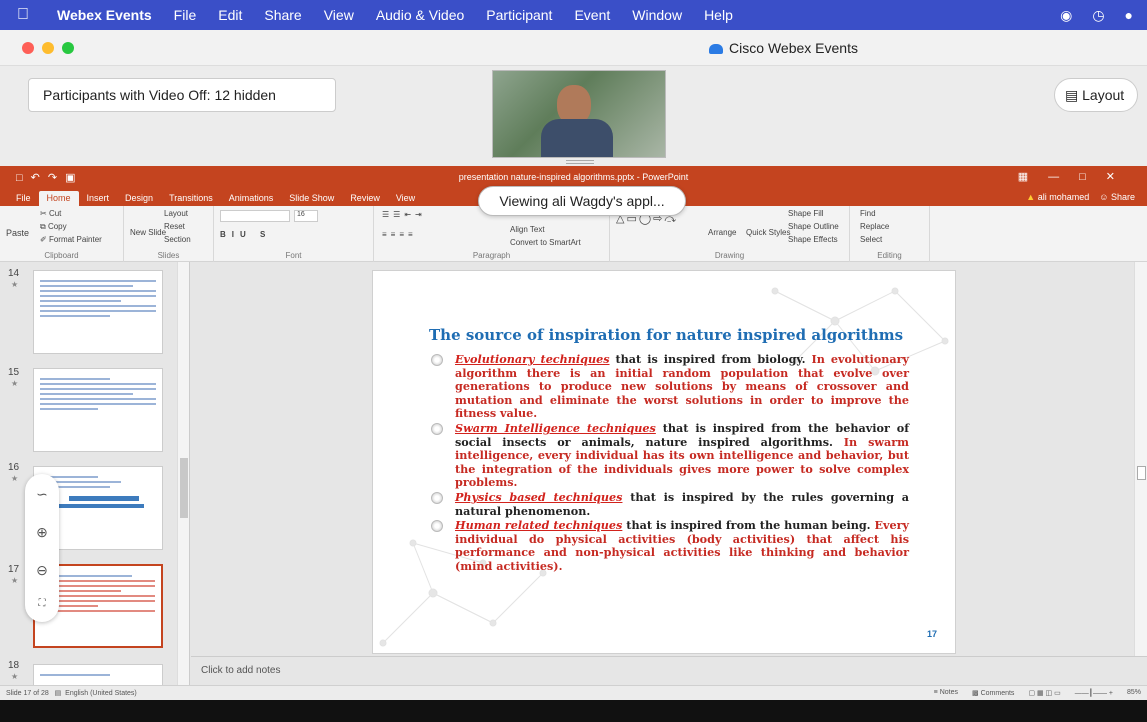 The width and height of the screenshot is (1147, 722). I want to click on arrange-button: Arrange, so click(722, 232).